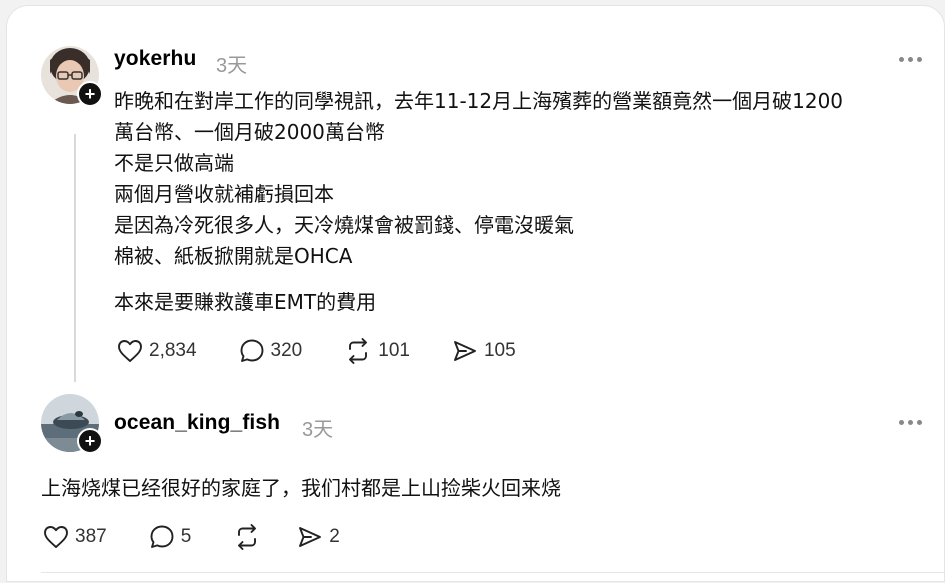 The height and width of the screenshot is (583, 945). I want to click on follow-button: +, so click(90, 441).